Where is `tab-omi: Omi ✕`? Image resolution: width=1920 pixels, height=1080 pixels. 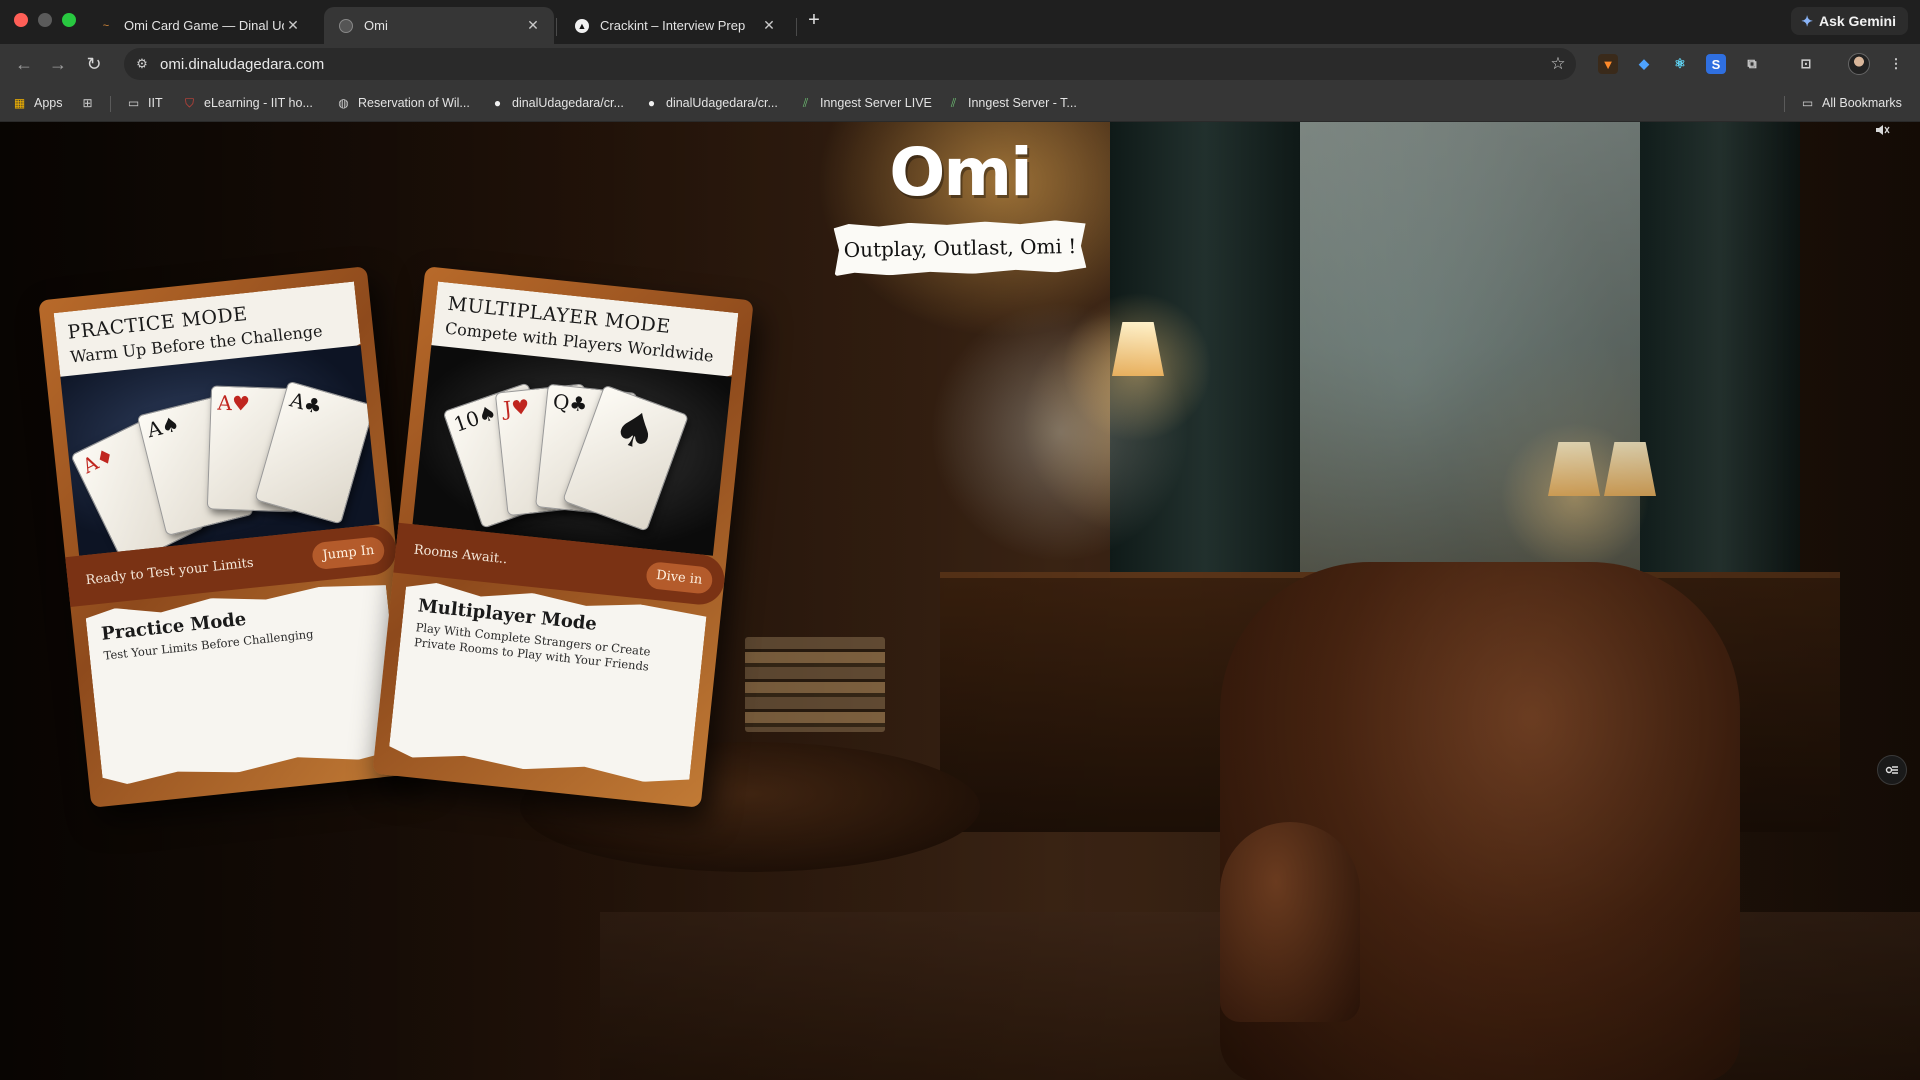
tab-omi: Omi ✕ is located at coordinates (439, 25).